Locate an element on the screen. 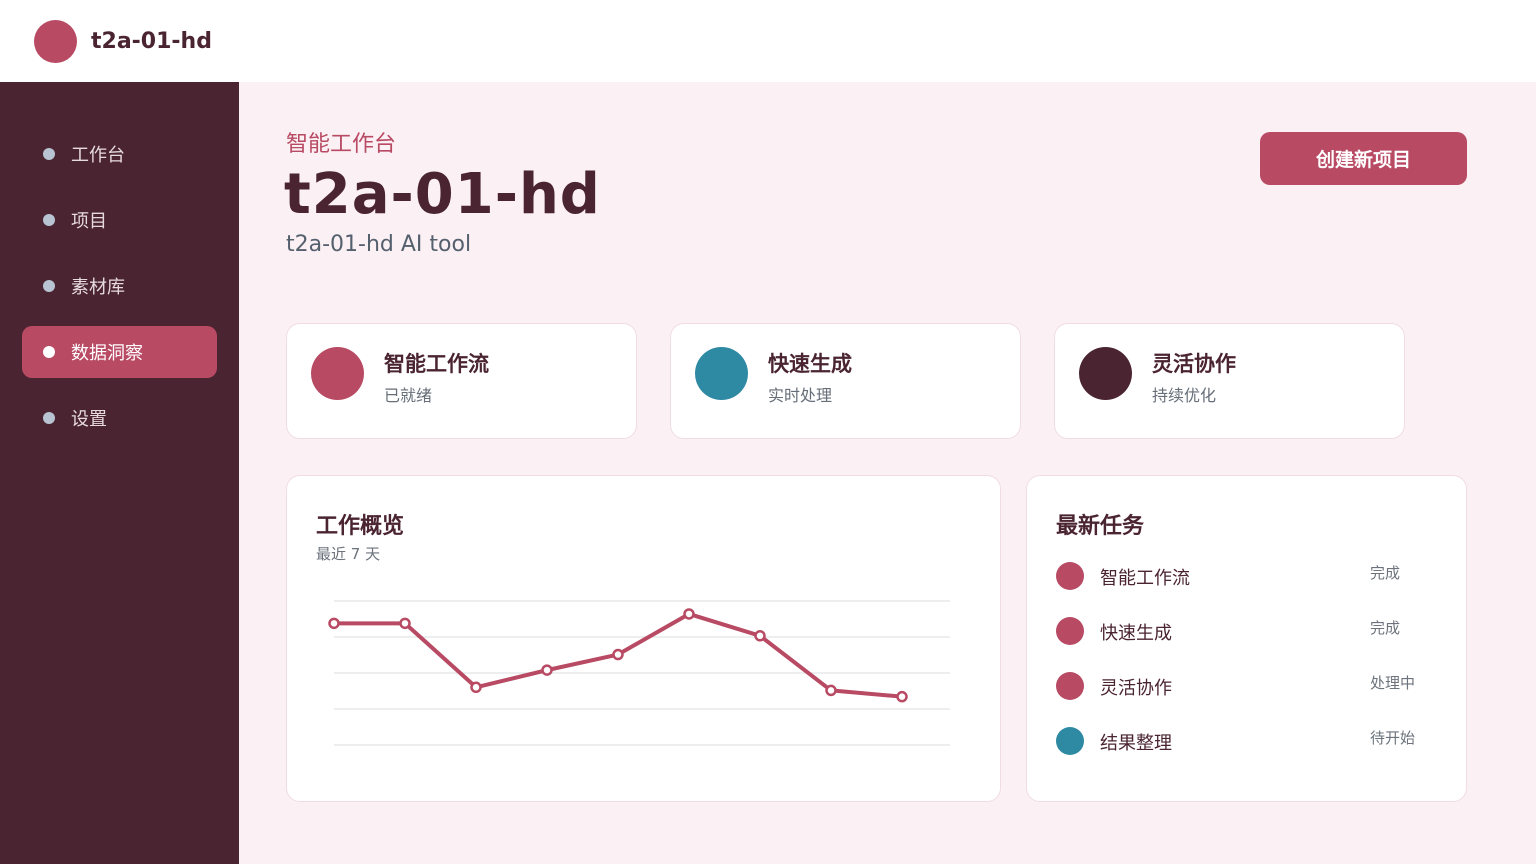  task-name: 智能工作流 is located at coordinates (1145, 578).